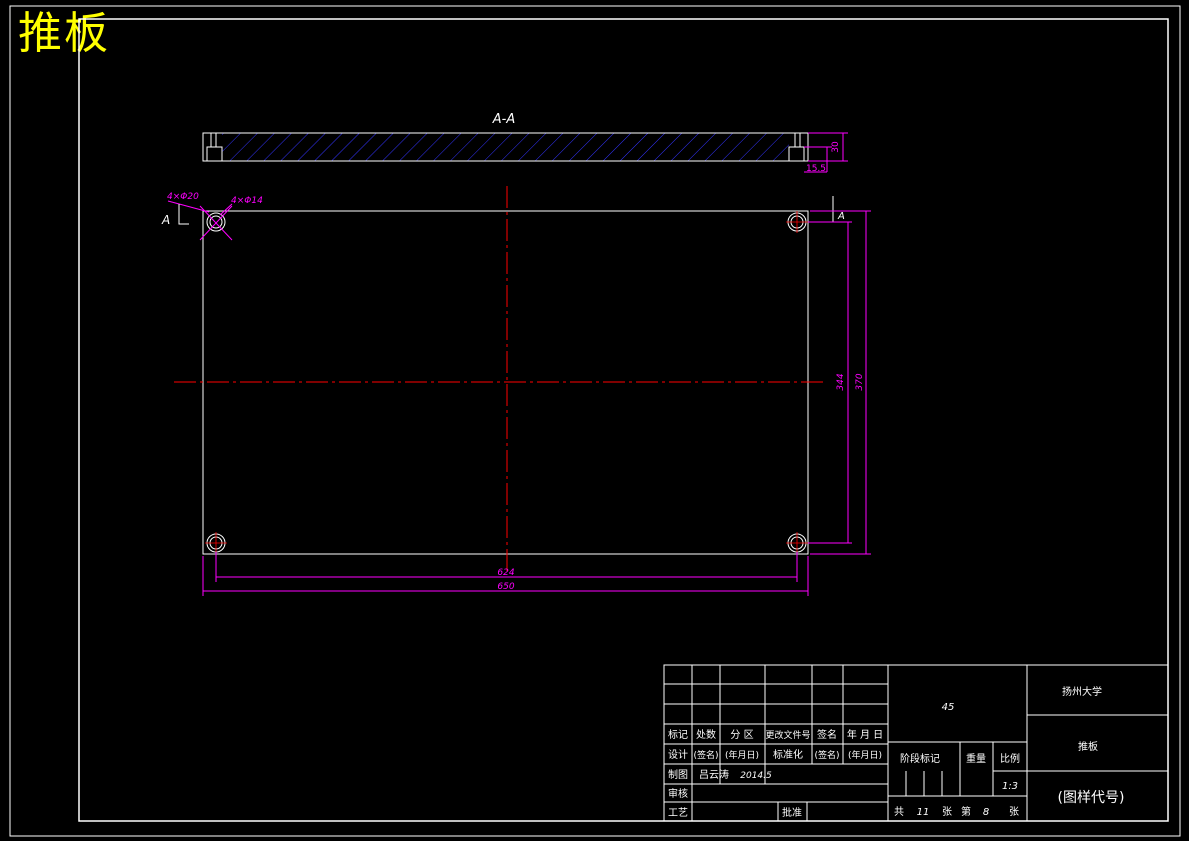 This screenshot has width=1189, height=841. Describe the element at coordinates (503, 119) in the screenshot. I see `section-label: A-A` at that location.